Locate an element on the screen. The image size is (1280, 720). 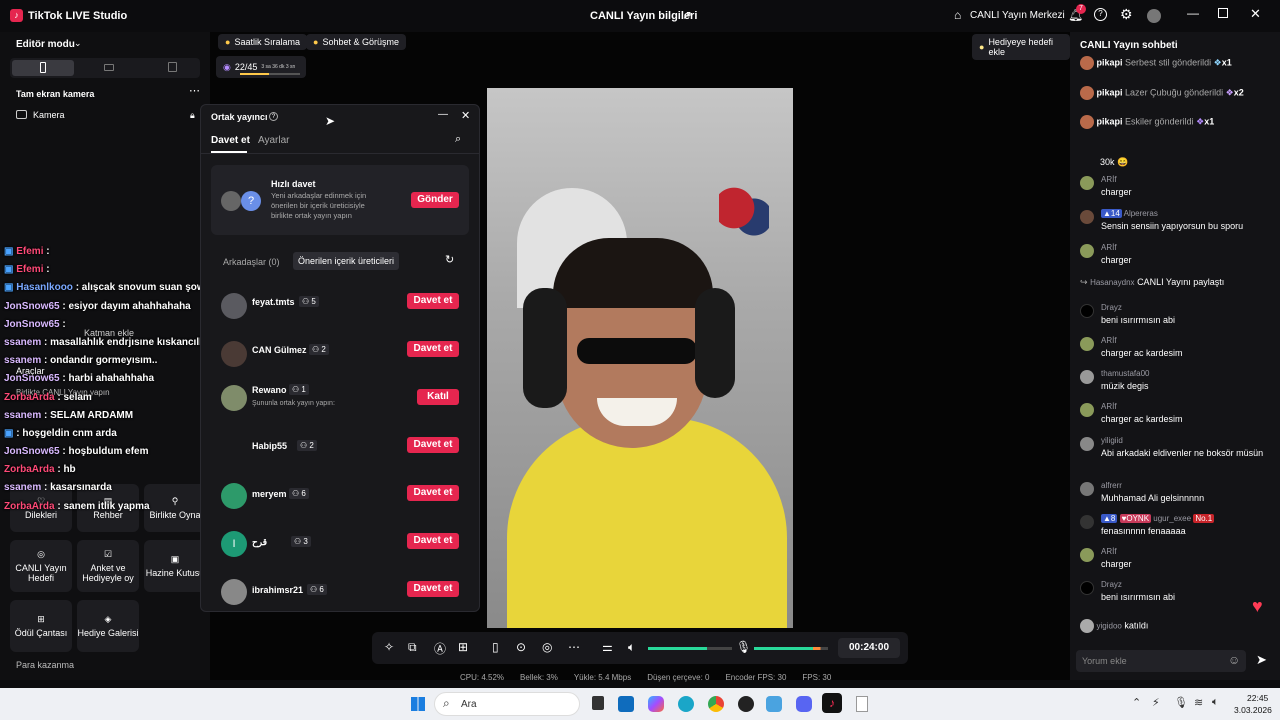
profile-avatar is located at coordinates (1154, 16).